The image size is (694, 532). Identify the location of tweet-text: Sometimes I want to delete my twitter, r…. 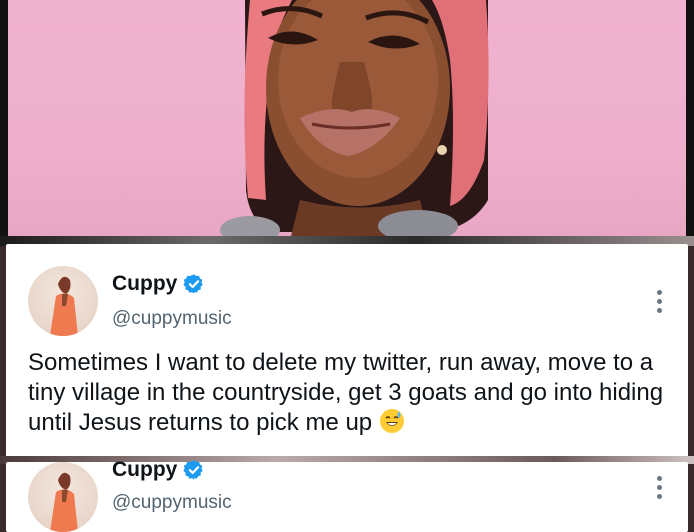
(346, 392).